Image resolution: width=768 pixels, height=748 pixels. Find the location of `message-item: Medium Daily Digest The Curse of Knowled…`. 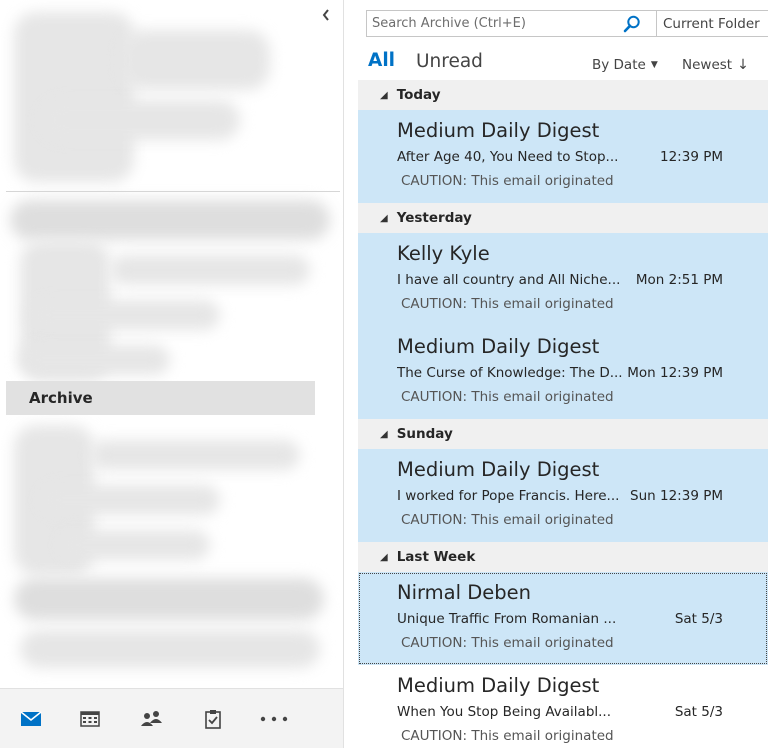

message-item: Medium Daily Digest The Curse of Knowled… is located at coordinates (563, 372).